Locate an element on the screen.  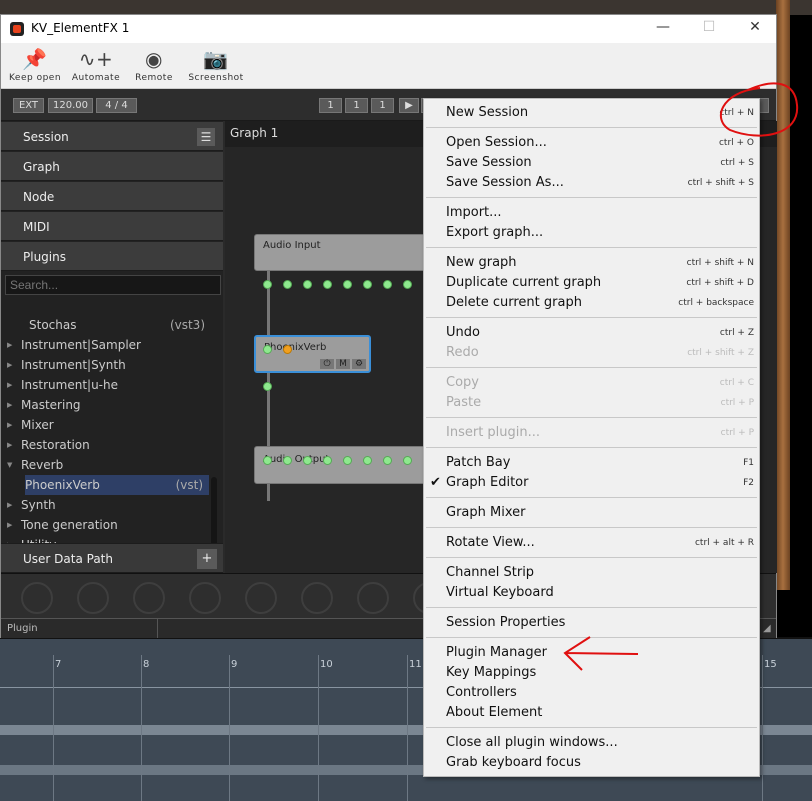
maximize-button: ☐ is located at coordinates (709, 29).